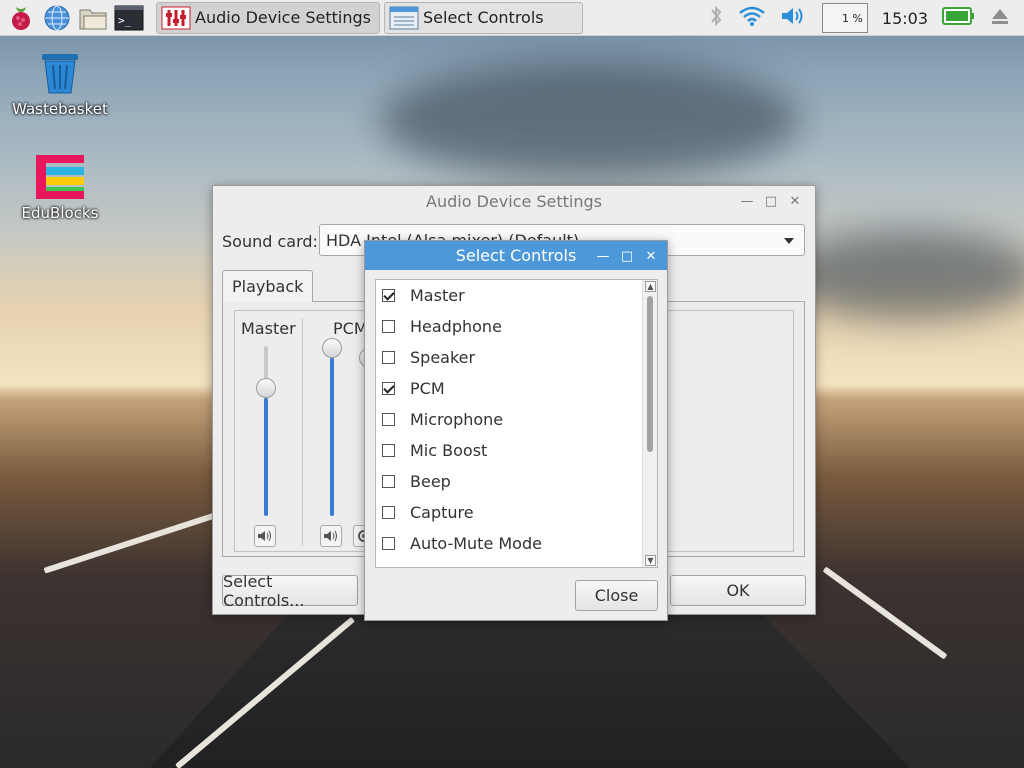 This screenshot has height=768, width=1024. Describe the element at coordinates (350, 328) in the screenshot. I see `channel-label-pcm: PCM` at that location.